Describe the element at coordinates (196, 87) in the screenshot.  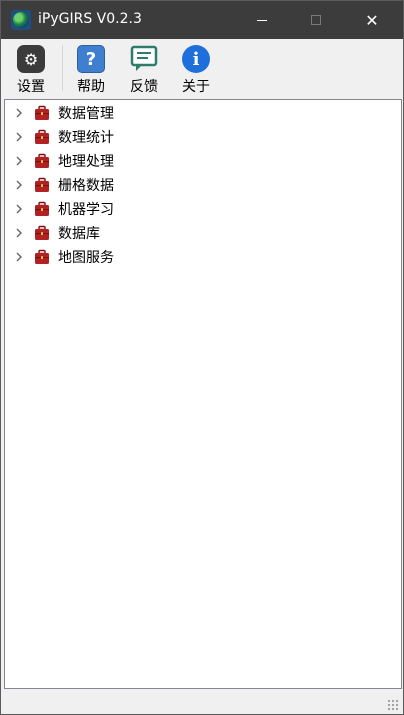
I see `about-label: 关于` at that location.